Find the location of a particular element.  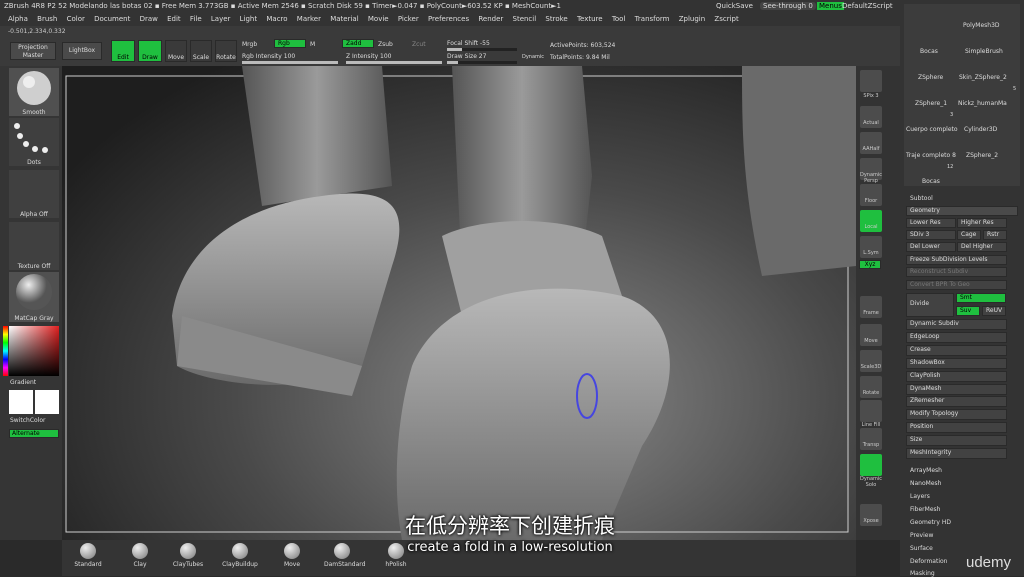

fibermesh-section: FiberMesh is located at coordinates (925, 509).